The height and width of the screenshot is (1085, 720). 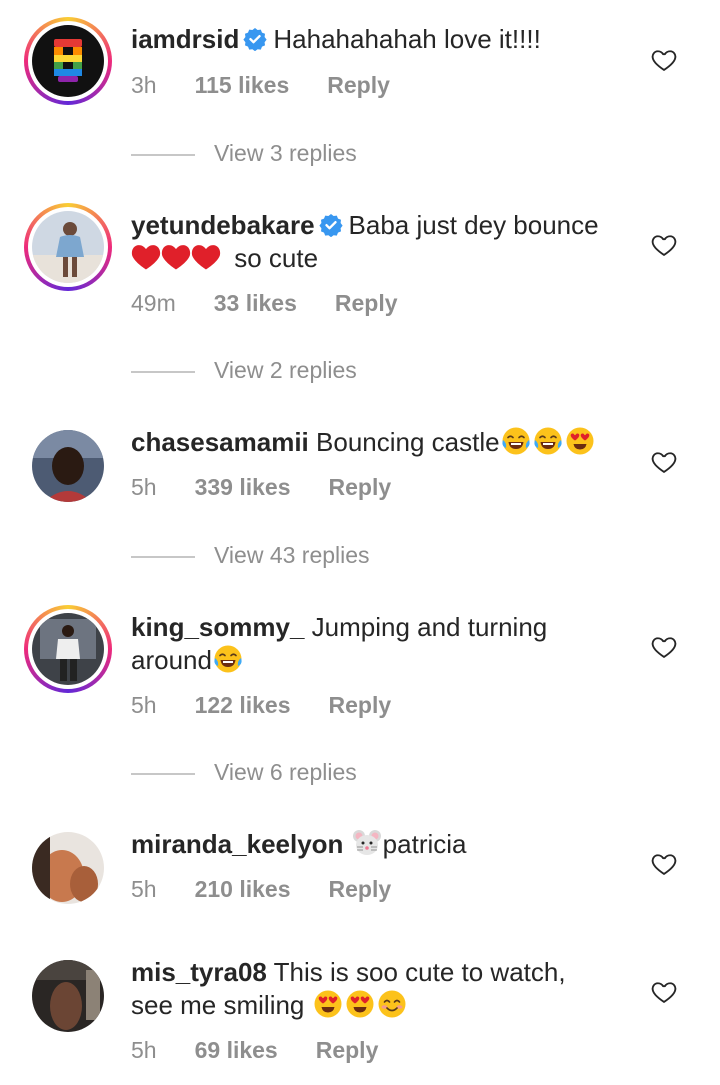 I want to click on comment-text: miranda_keelyon patricia, so click(x=381, y=844).